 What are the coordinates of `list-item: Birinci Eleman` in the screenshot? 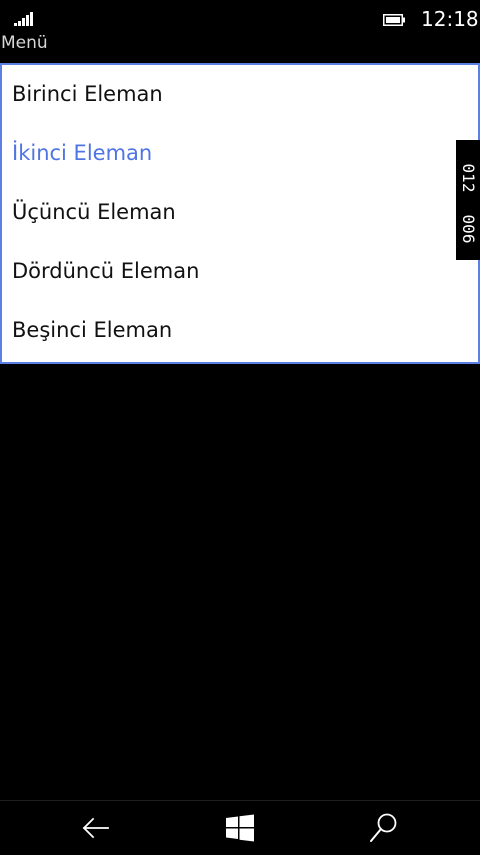 It's located at (240, 94).